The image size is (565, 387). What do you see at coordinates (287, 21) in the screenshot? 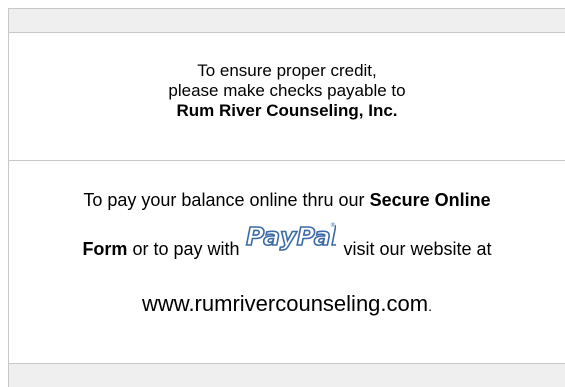
I see `top-band` at bounding box center [287, 21].